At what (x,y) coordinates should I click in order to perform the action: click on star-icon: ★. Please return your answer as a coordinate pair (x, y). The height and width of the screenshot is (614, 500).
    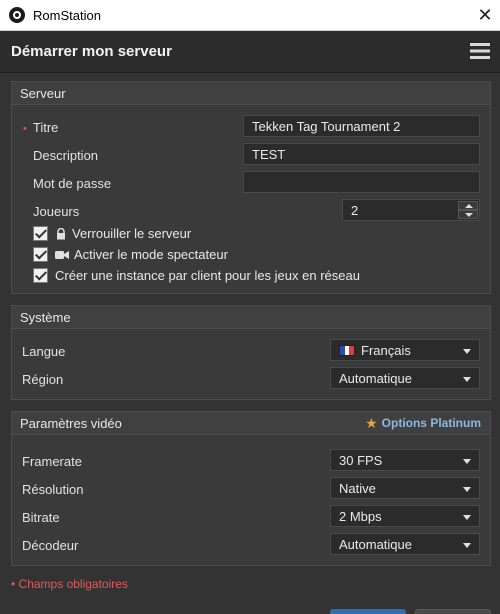
    Looking at the image, I should click on (371, 423).